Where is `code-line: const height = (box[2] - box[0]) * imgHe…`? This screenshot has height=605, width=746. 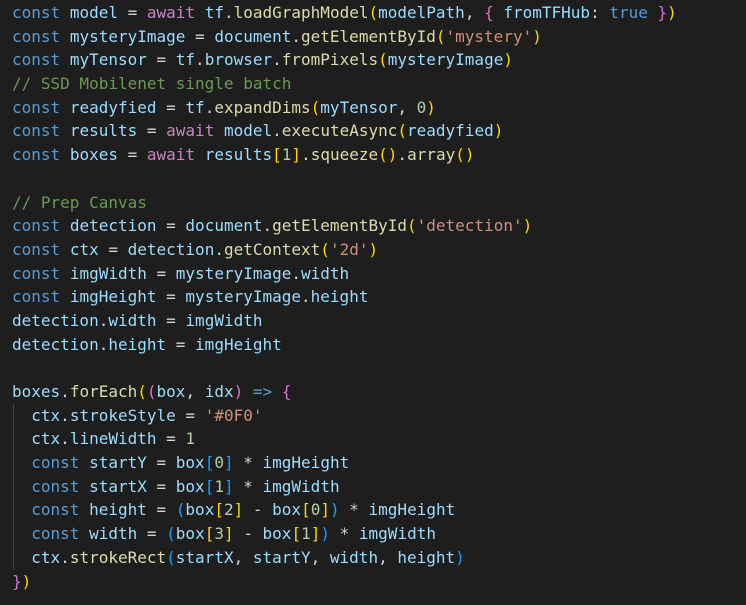 code-line: const height = (box[2] - box[0]) * imgHe… is located at coordinates (379, 510).